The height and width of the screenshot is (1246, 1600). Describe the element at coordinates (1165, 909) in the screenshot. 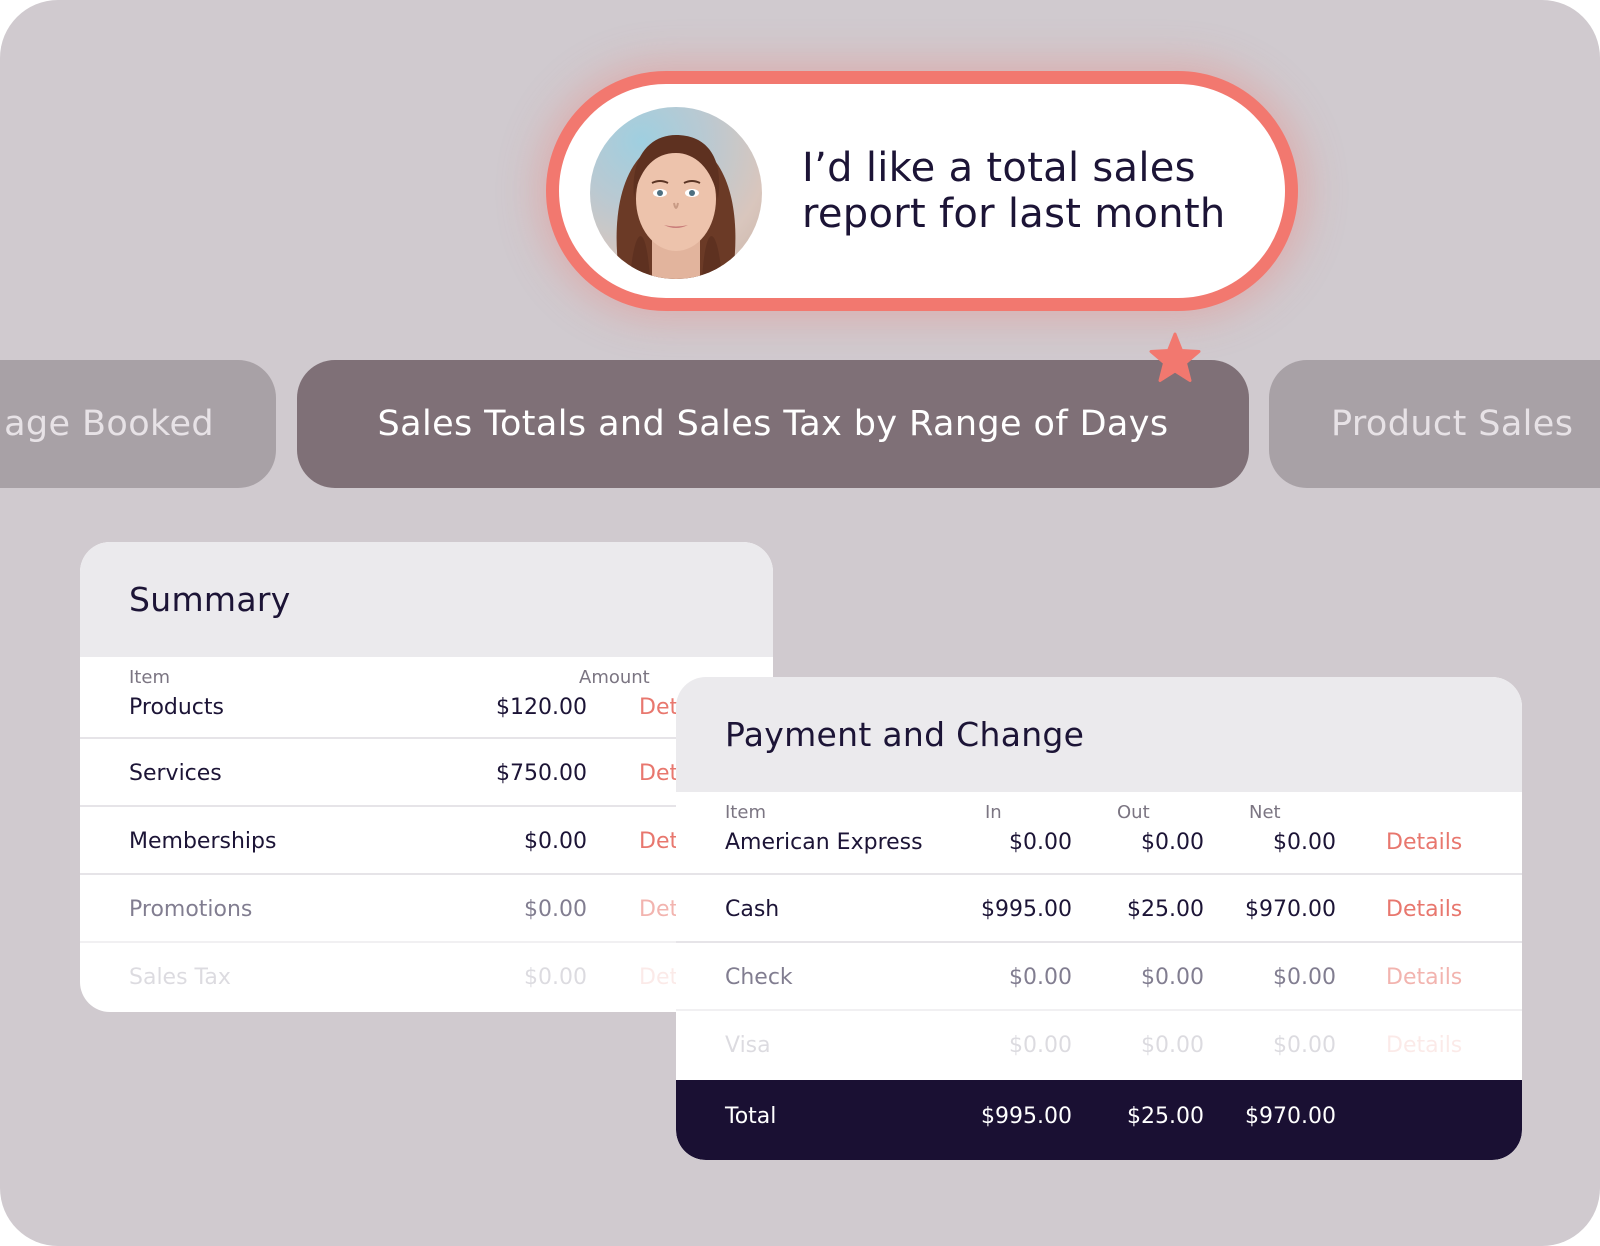

I see `row-out: $25.00` at that location.